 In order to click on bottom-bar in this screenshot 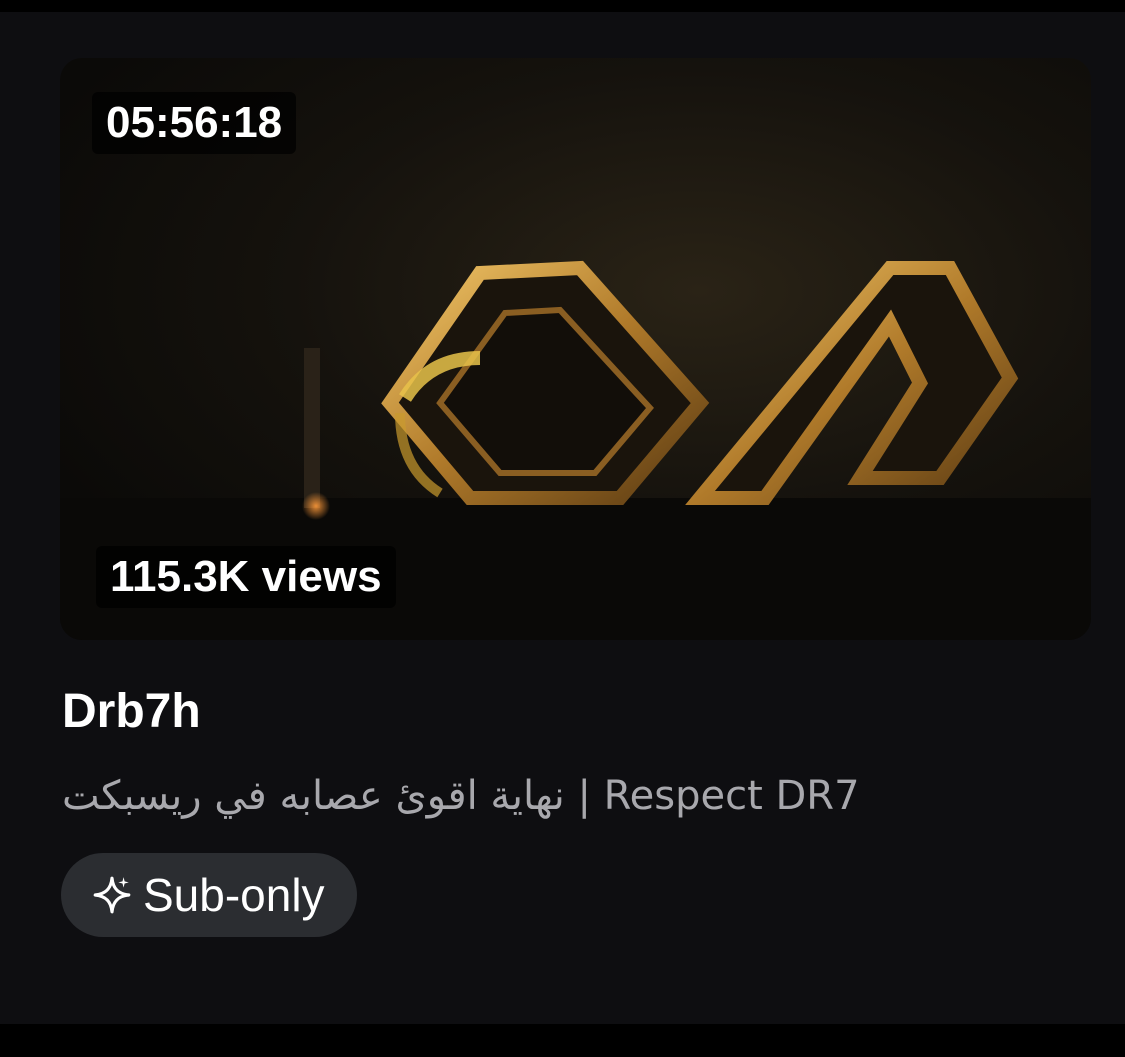, I will do `click(562, 1040)`.